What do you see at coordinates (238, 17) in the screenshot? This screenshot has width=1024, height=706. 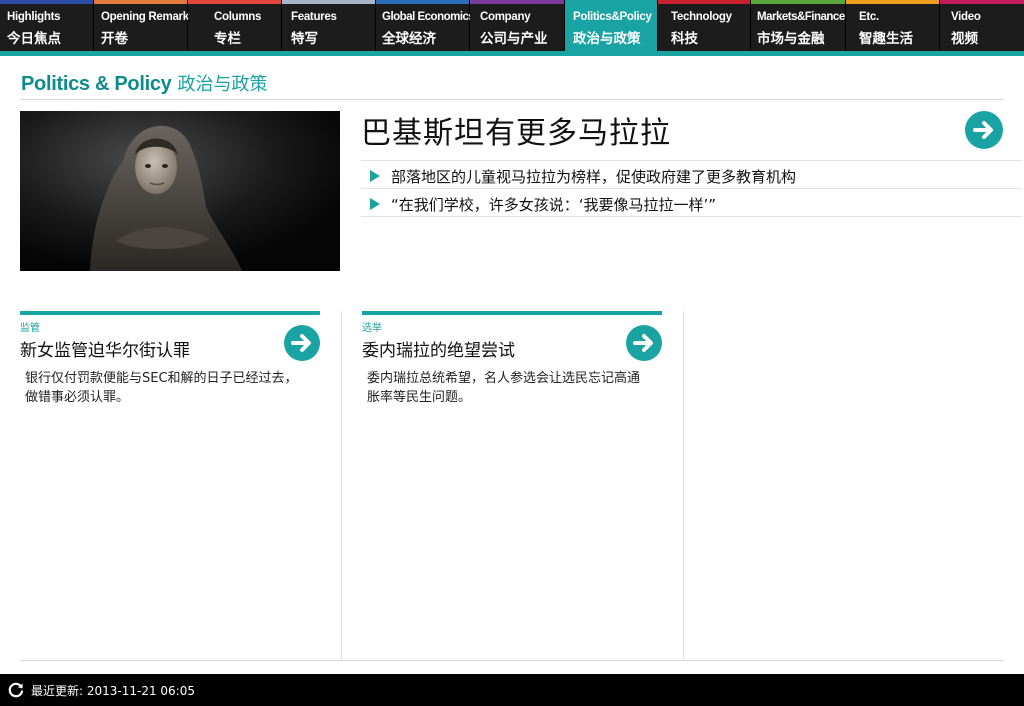 I see `tab-label-en: Columns` at bounding box center [238, 17].